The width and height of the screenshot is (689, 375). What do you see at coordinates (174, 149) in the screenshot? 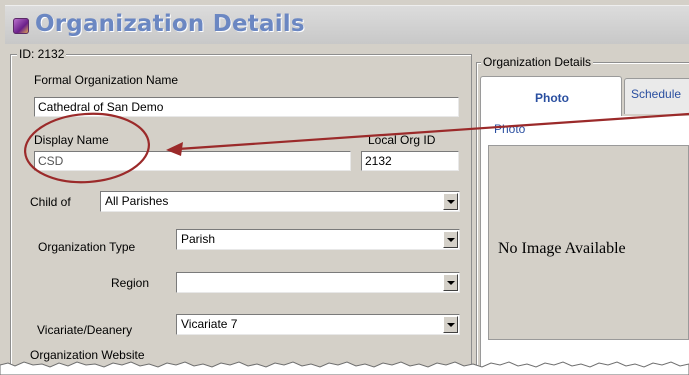
I see `arrowhead-icon` at bounding box center [174, 149].